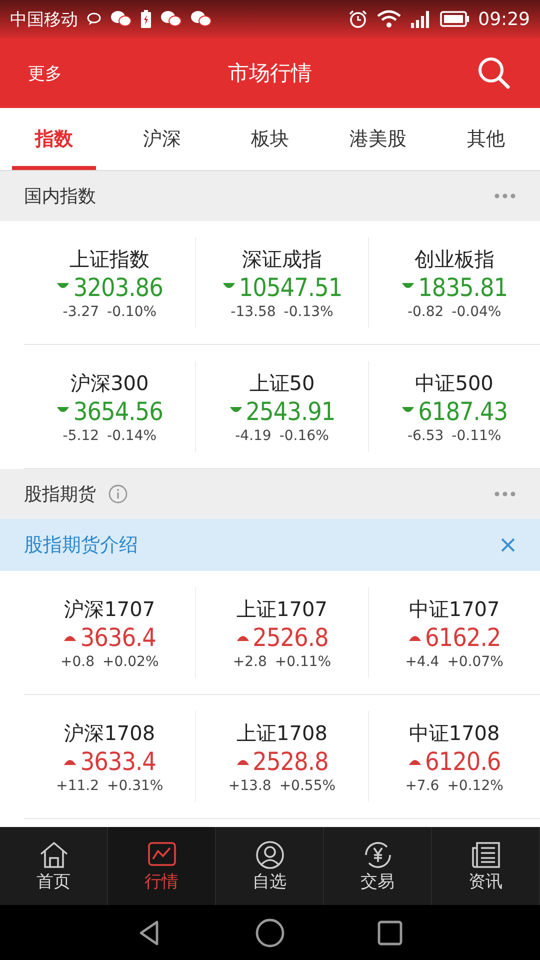  Describe the element at coordinates (290, 287) in the screenshot. I see `index-value: 10547.51` at that location.